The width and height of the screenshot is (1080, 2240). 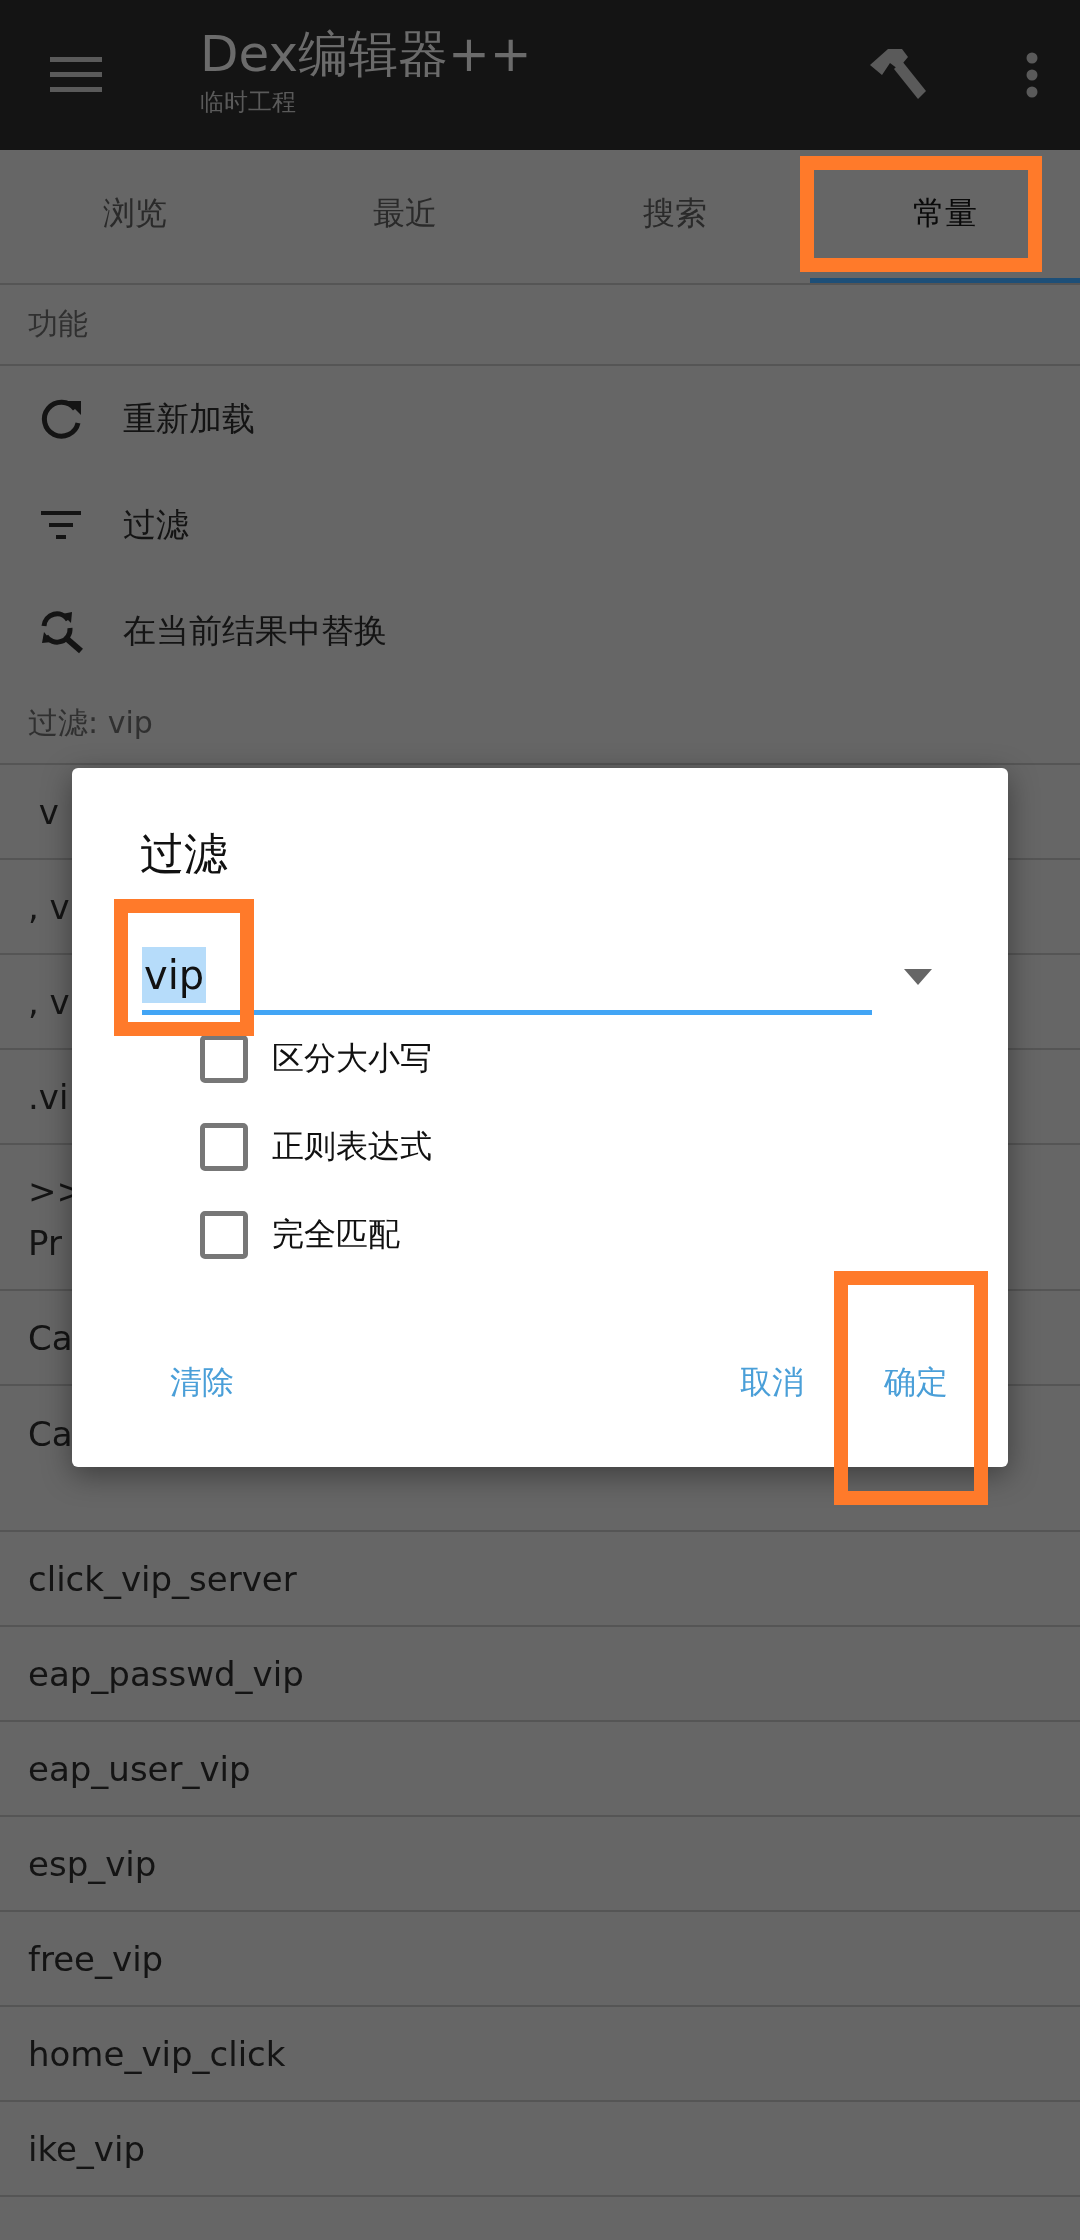 What do you see at coordinates (86, 2149) in the screenshot?
I see `result-text: ike_vip` at bounding box center [86, 2149].